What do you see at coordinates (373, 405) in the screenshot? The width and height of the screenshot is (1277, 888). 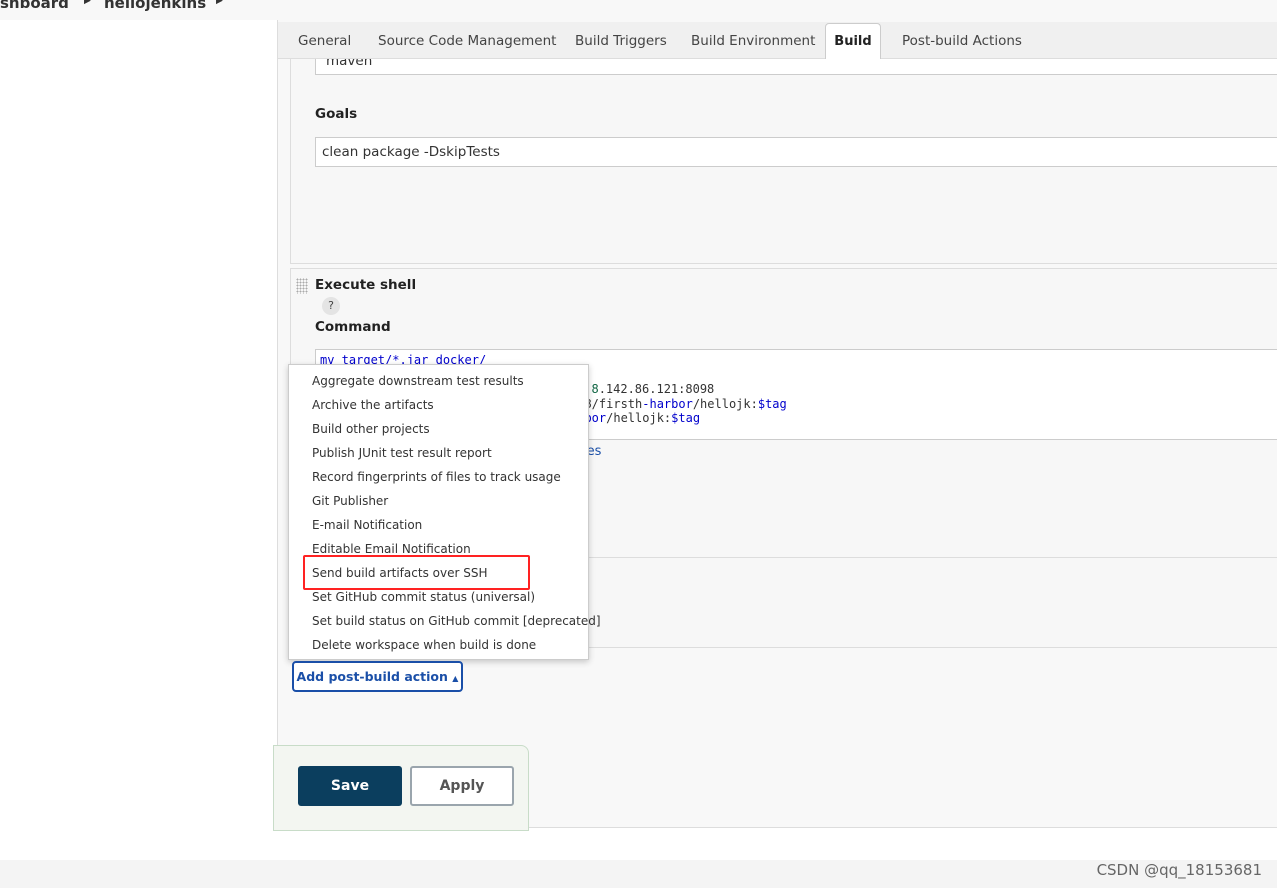 I see `menu-item: Archive the artifacts` at bounding box center [373, 405].